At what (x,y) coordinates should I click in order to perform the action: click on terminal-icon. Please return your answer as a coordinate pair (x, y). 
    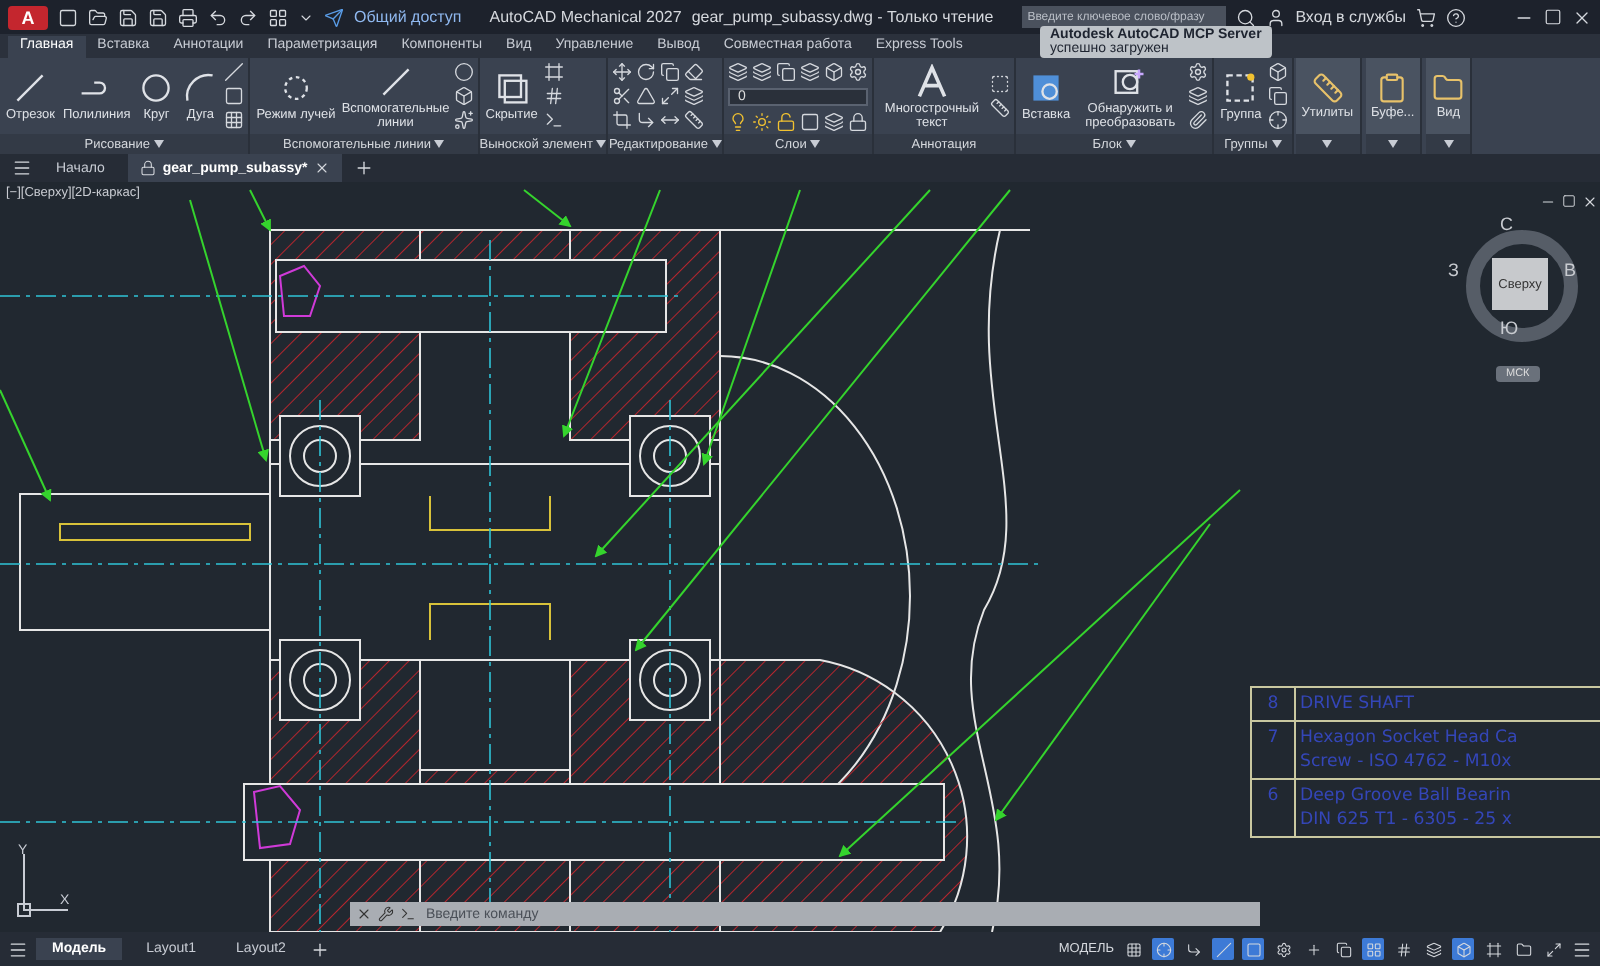
    Looking at the image, I should click on (553, 120).